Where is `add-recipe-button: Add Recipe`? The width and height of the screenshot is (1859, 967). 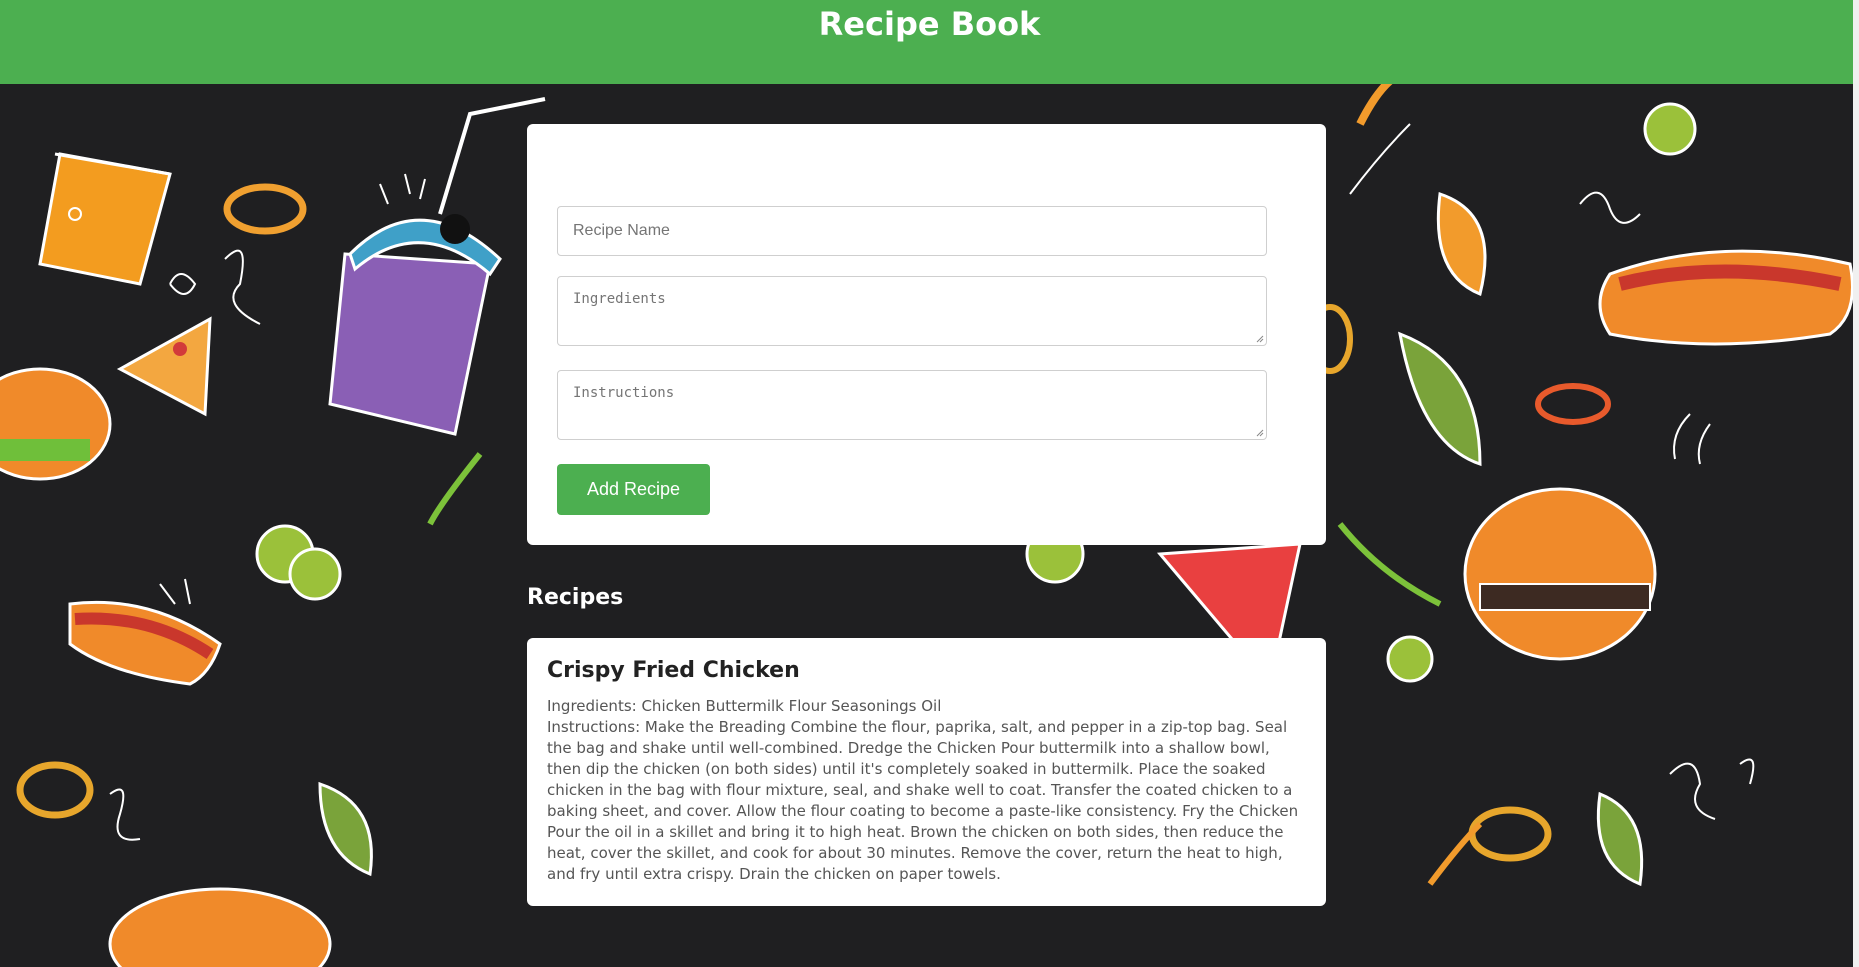 add-recipe-button: Add Recipe is located at coordinates (633, 489).